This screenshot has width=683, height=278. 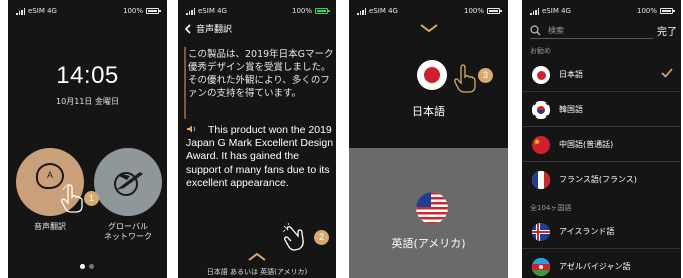 I want to click on france-flag-icon, so click(x=541, y=180).